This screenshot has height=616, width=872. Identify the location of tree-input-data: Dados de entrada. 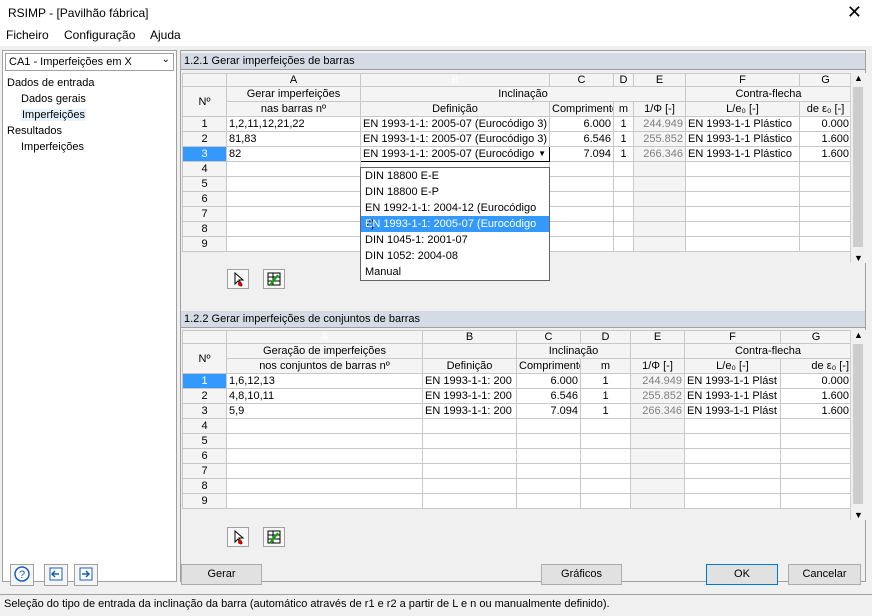
(50, 83).